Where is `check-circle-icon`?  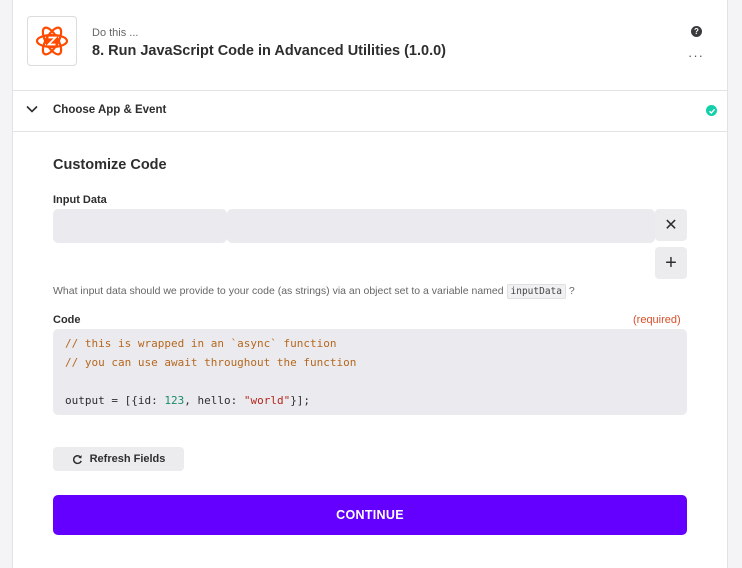 check-circle-icon is located at coordinates (711, 110).